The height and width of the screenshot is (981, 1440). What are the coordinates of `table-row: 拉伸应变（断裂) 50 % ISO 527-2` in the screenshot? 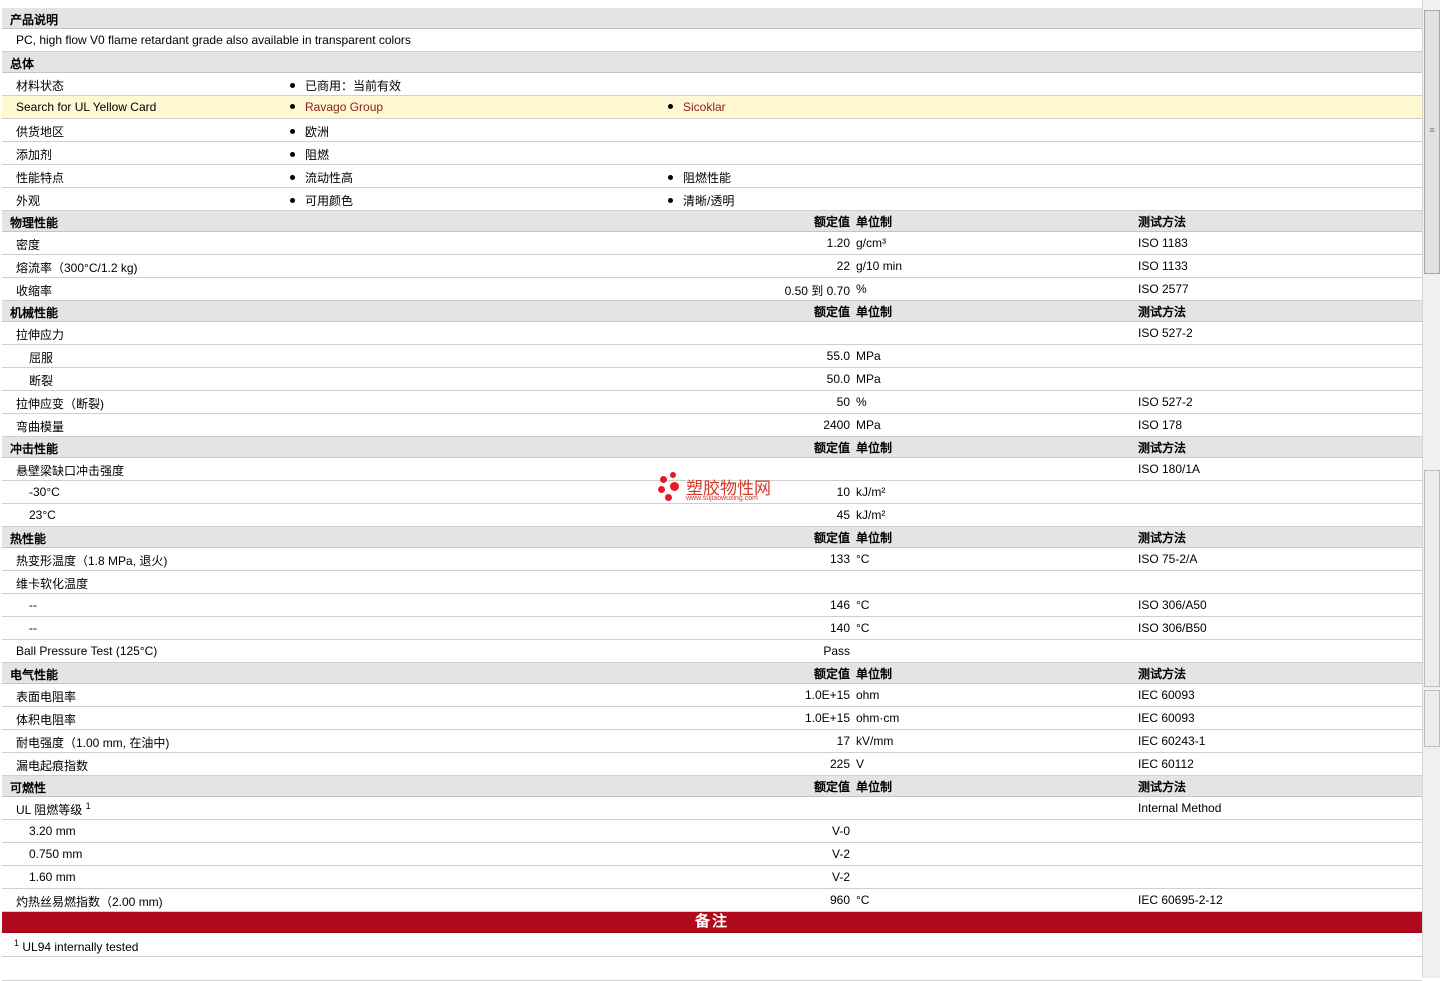 It's located at (712, 402).